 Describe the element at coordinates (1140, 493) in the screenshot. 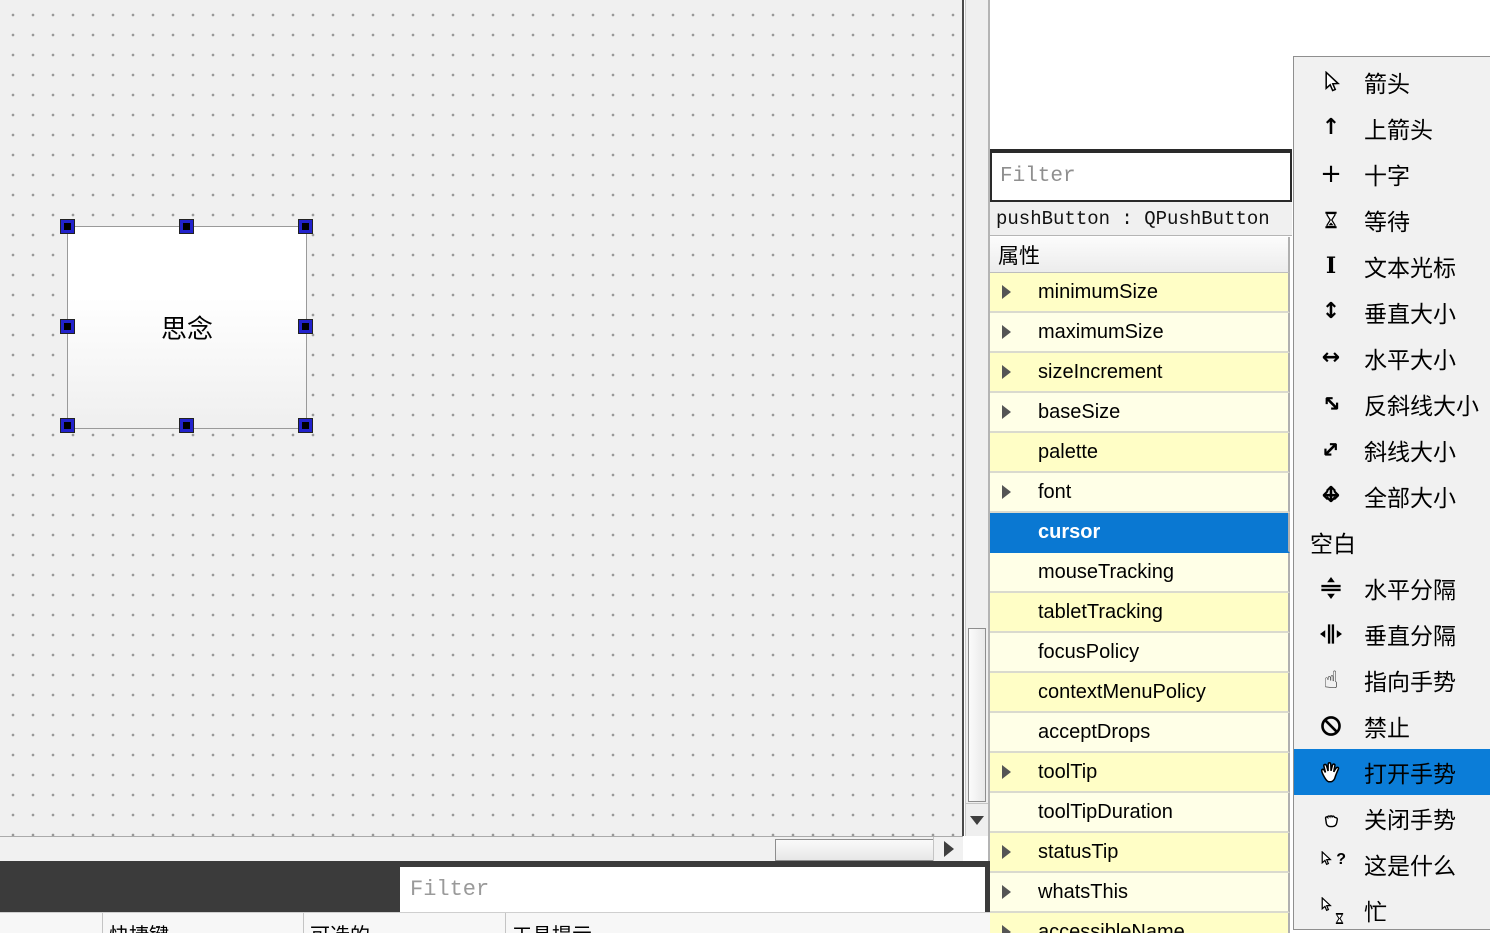

I see `property-row-font: font` at that location.